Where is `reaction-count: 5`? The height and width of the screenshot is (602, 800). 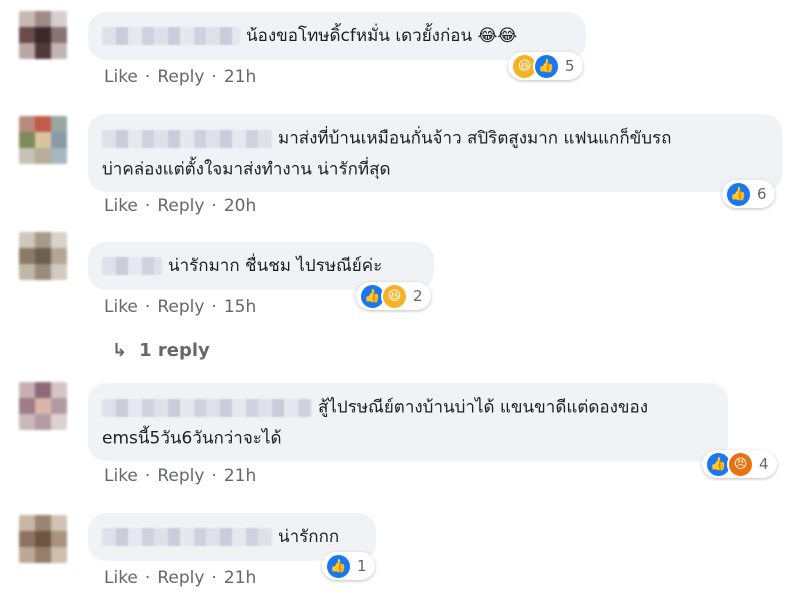 reaction-count: 5 is located at coordinates (570, 66).